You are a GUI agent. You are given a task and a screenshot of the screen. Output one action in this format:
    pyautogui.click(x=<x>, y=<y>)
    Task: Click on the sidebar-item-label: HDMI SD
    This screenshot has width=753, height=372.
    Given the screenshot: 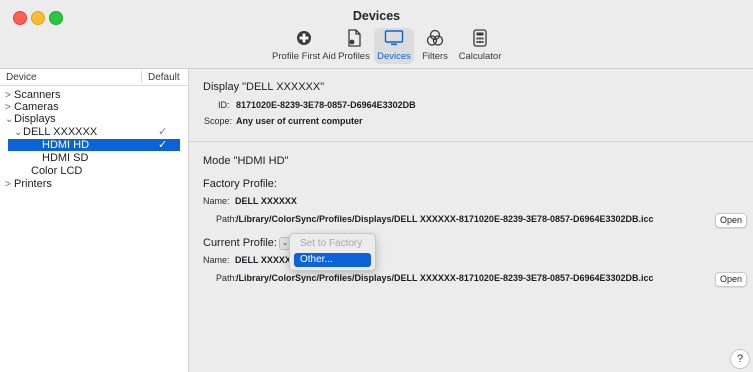 What is the action you would take?
    pyautogui.click(x=65, y=158)
    